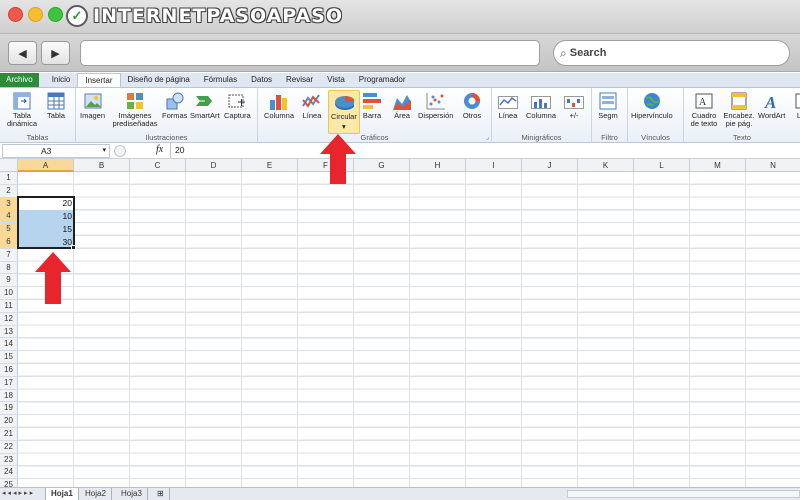 The image size is (800, 500). What do you see at coordinates (494, 165) in the screenshot?
I see `column-header-i: I` at bounding box center [494, 165].